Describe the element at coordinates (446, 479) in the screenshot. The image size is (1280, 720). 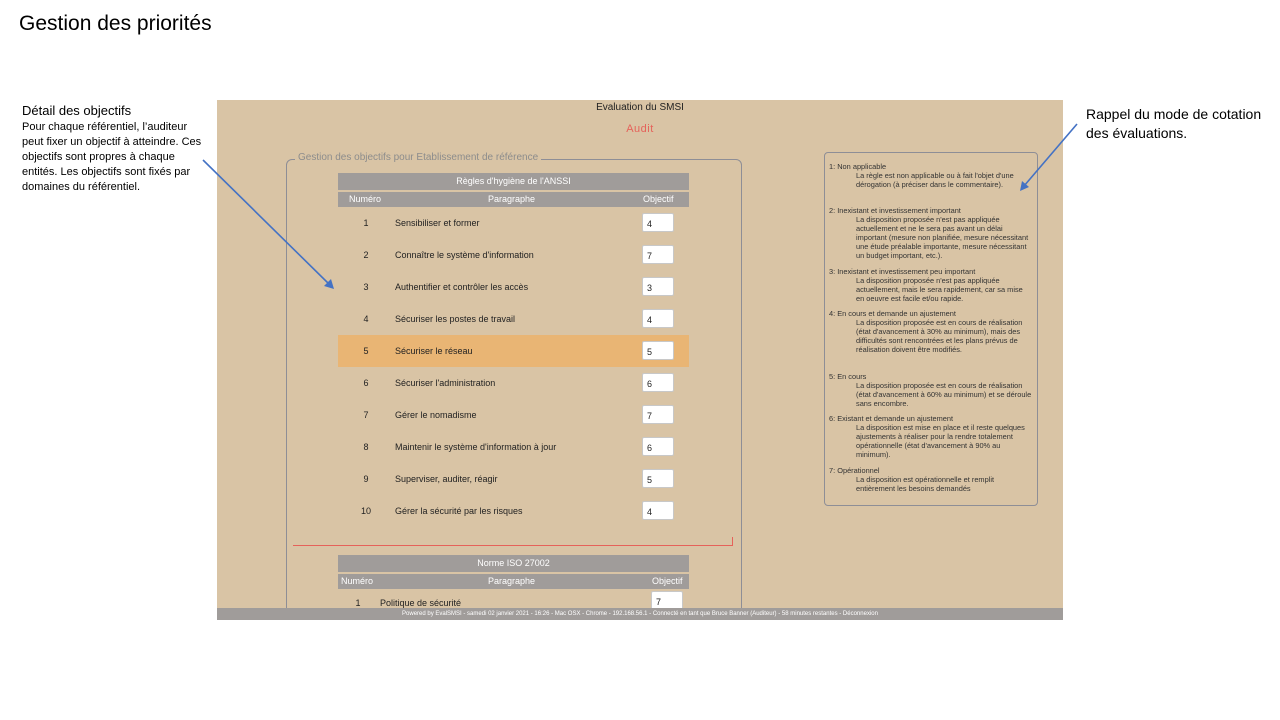
I see `row-paragraph: Superviser, auditer, réagir` at that location.